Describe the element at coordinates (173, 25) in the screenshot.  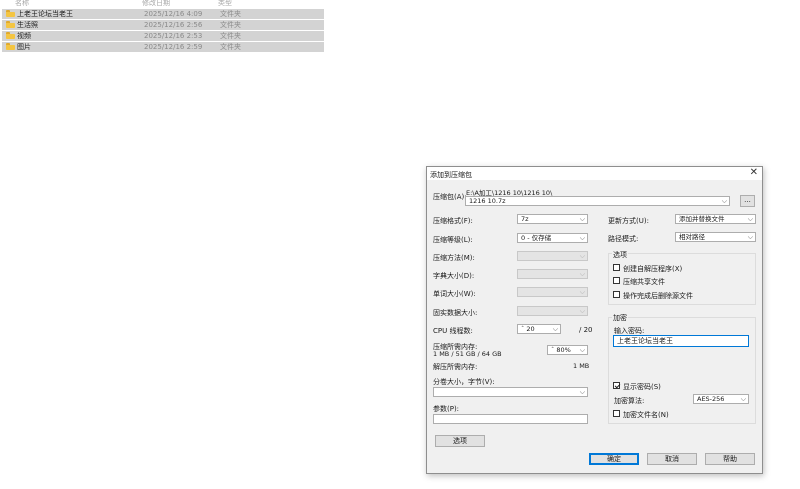
I see `file-date: 2025/12/16 2:56` at that location.